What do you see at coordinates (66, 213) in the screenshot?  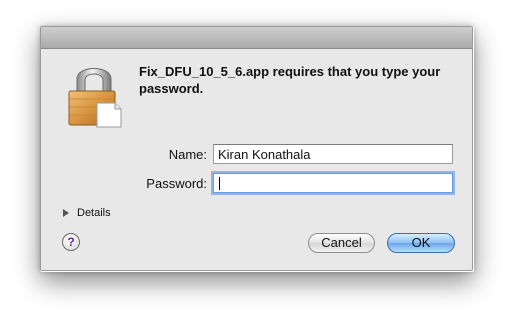 I see `disclosure-triangle-icon` at bounding box center [66, 213].